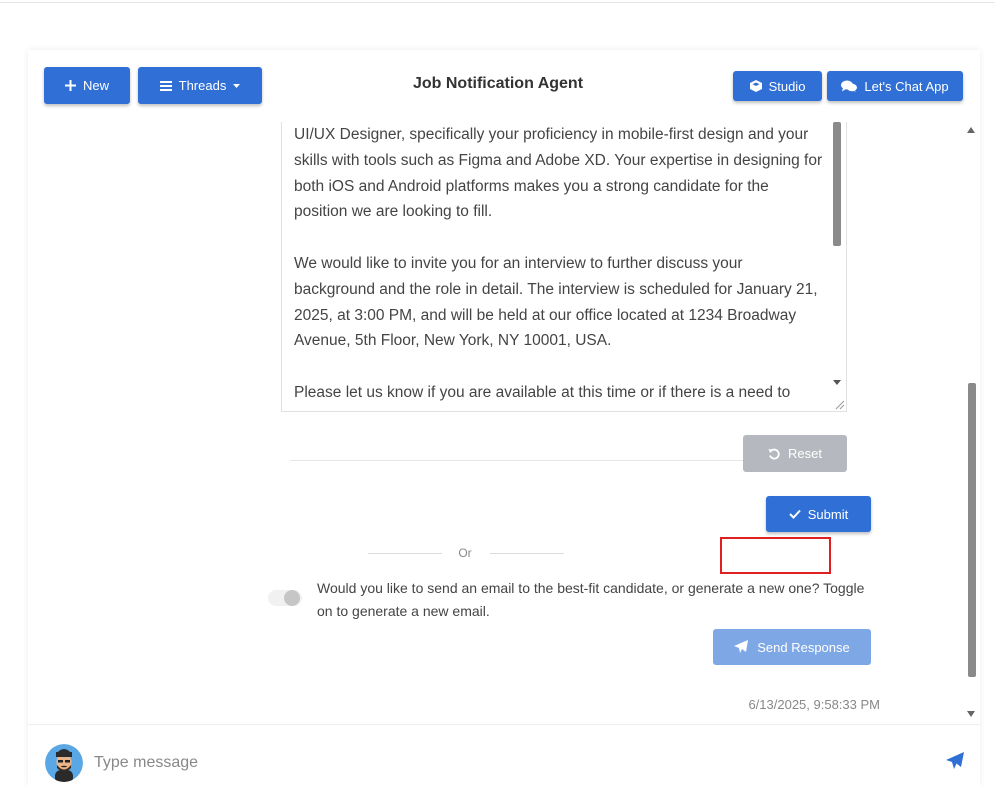 Image resolution: width=995 pixels, height=786 pixels. I want to click on threads-dropdown-button: Threads, so click(200, 85).